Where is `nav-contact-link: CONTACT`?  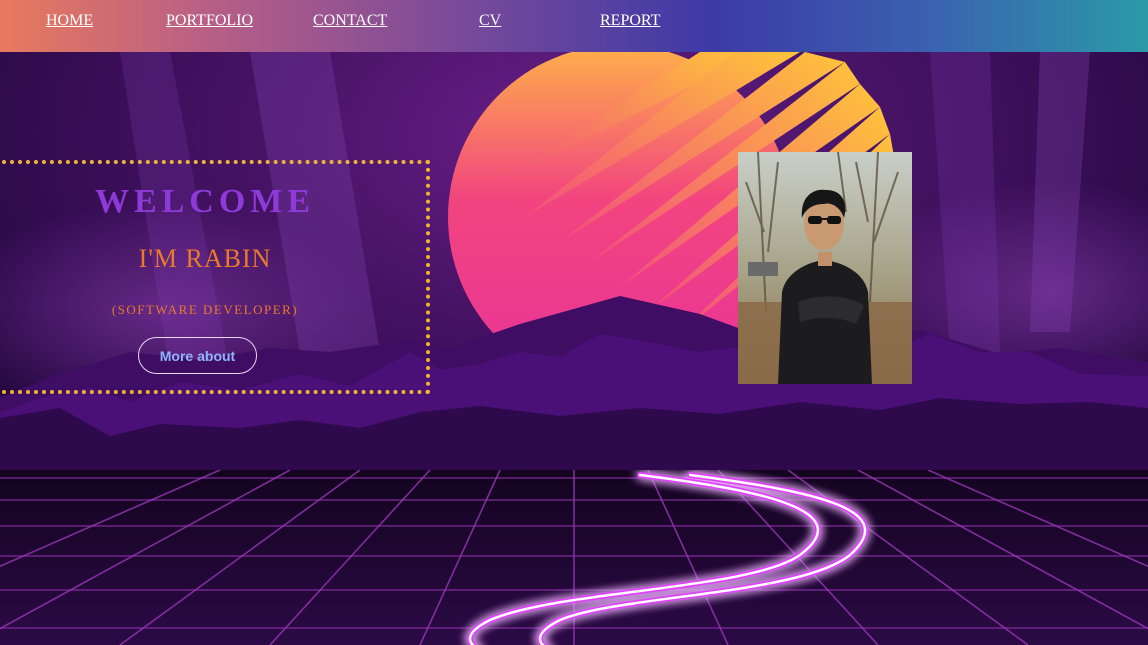 nav-contact-link: CONTACT is located at coordinates (350, 21).